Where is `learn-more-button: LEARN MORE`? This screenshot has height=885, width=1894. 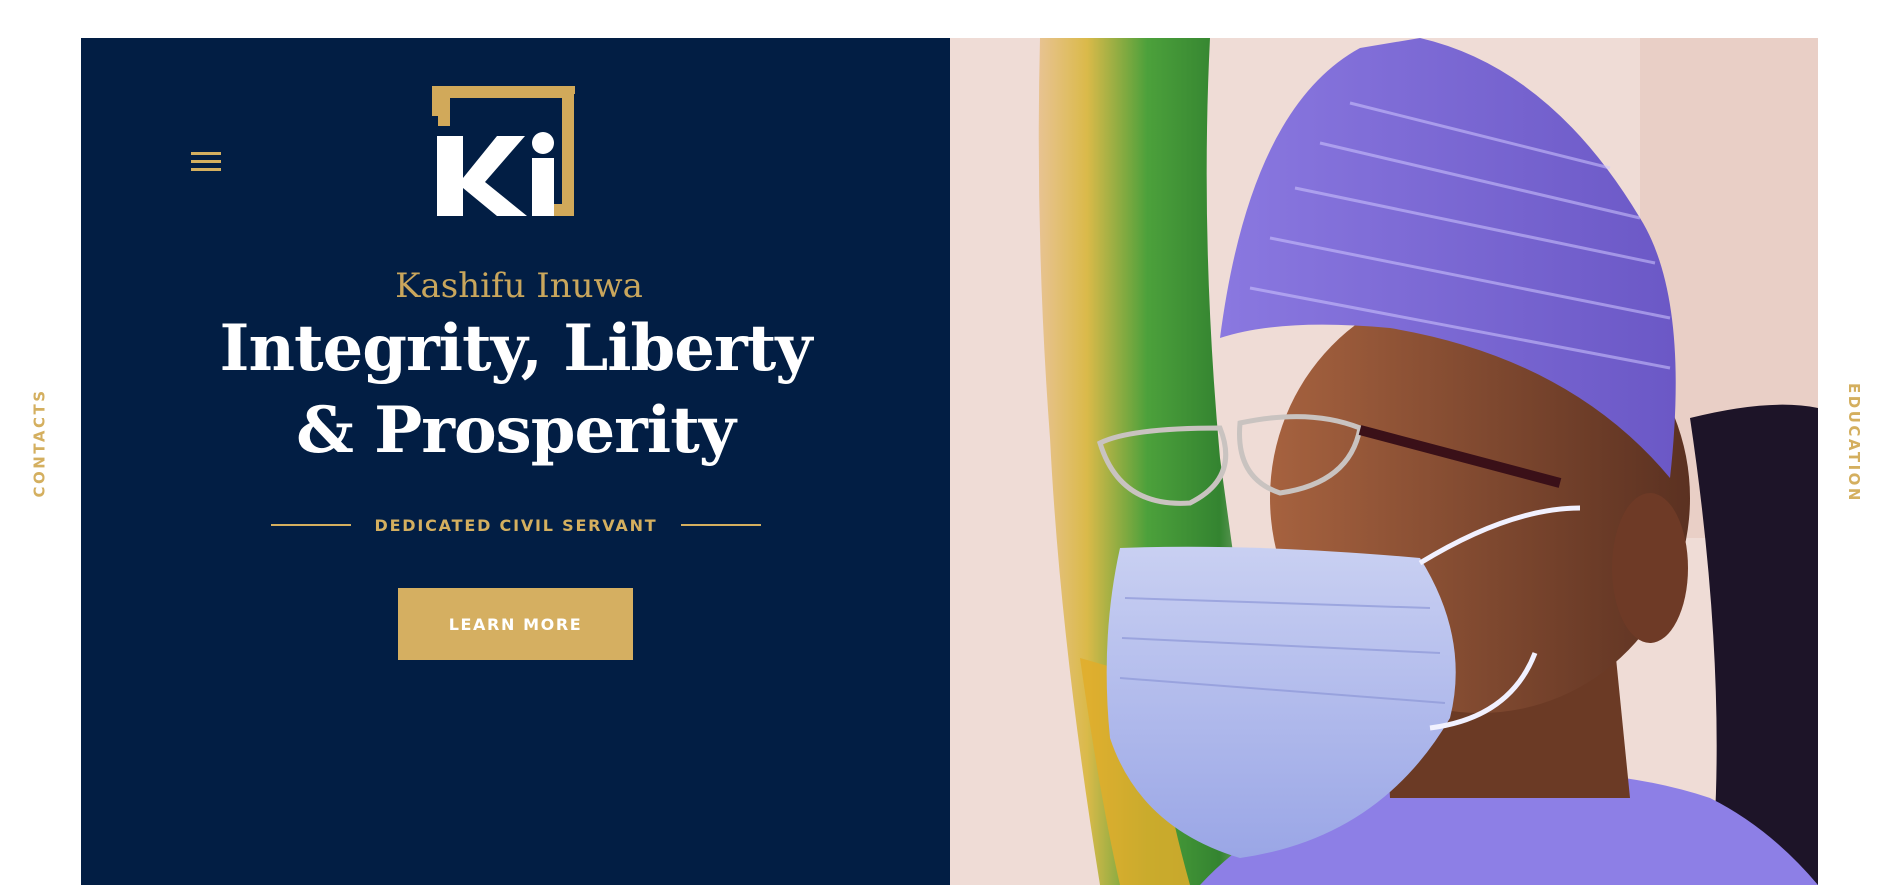
learn-more-button: LEARN MORE is located at coordinates (515, 624).